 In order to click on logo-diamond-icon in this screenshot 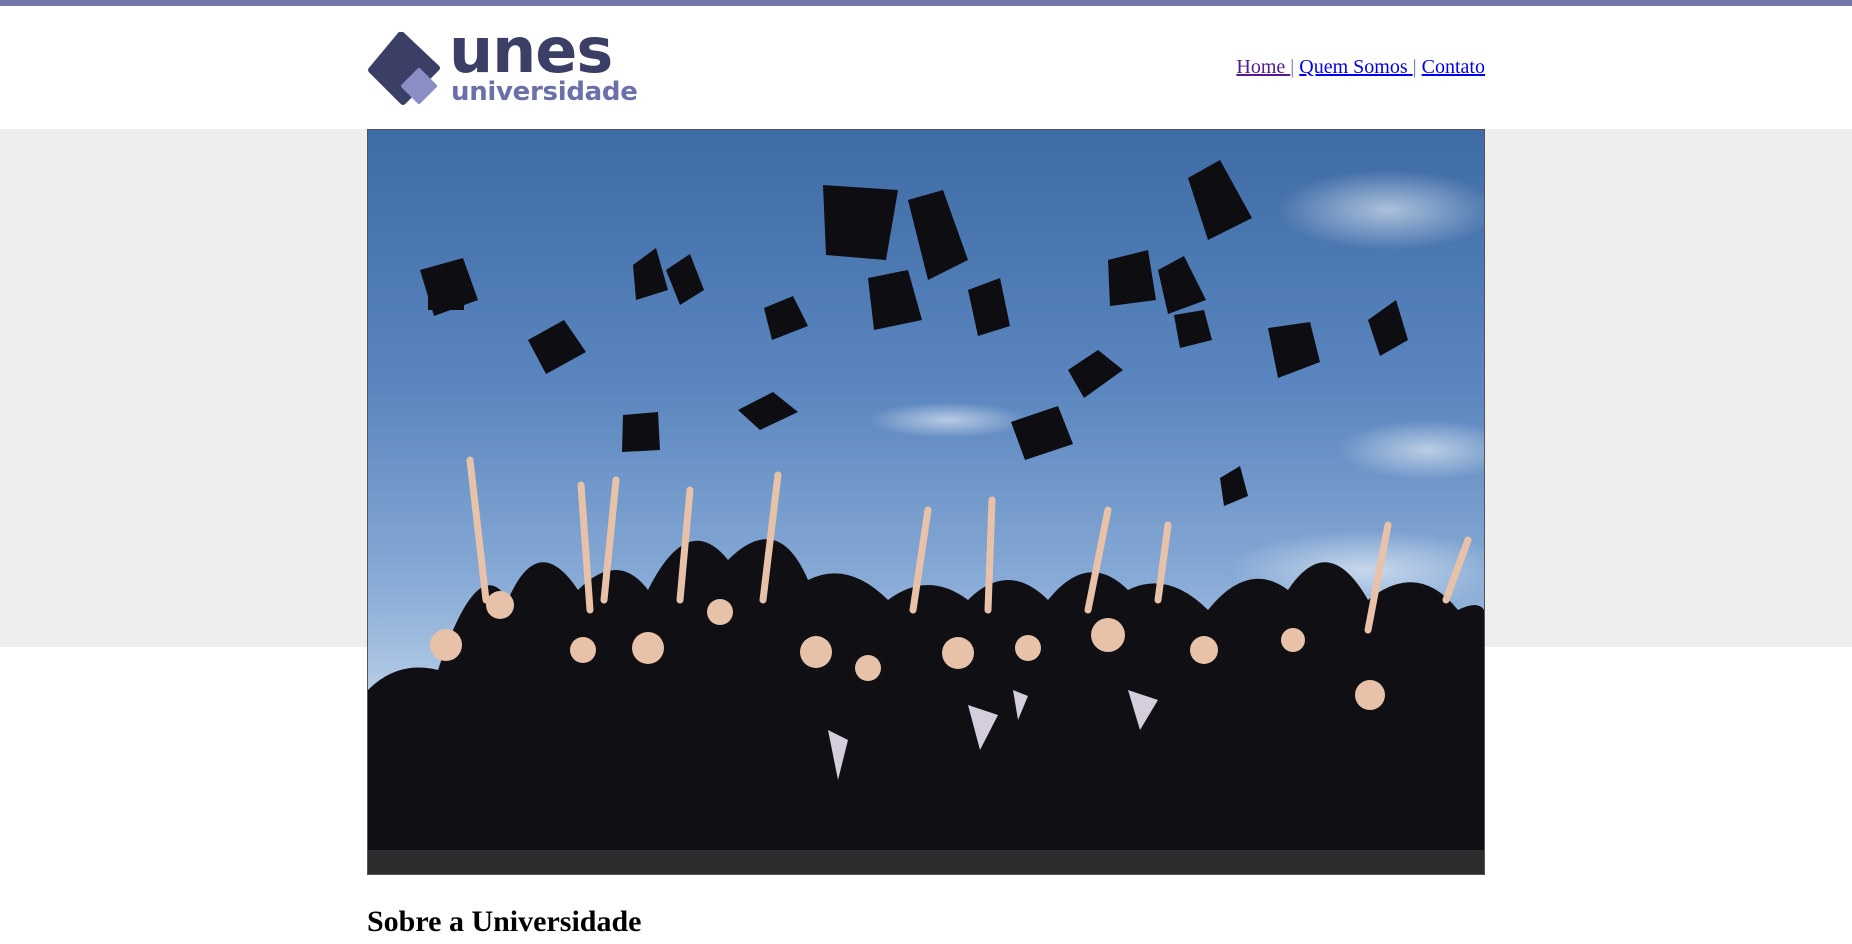, I will do `click(404, 68)`.